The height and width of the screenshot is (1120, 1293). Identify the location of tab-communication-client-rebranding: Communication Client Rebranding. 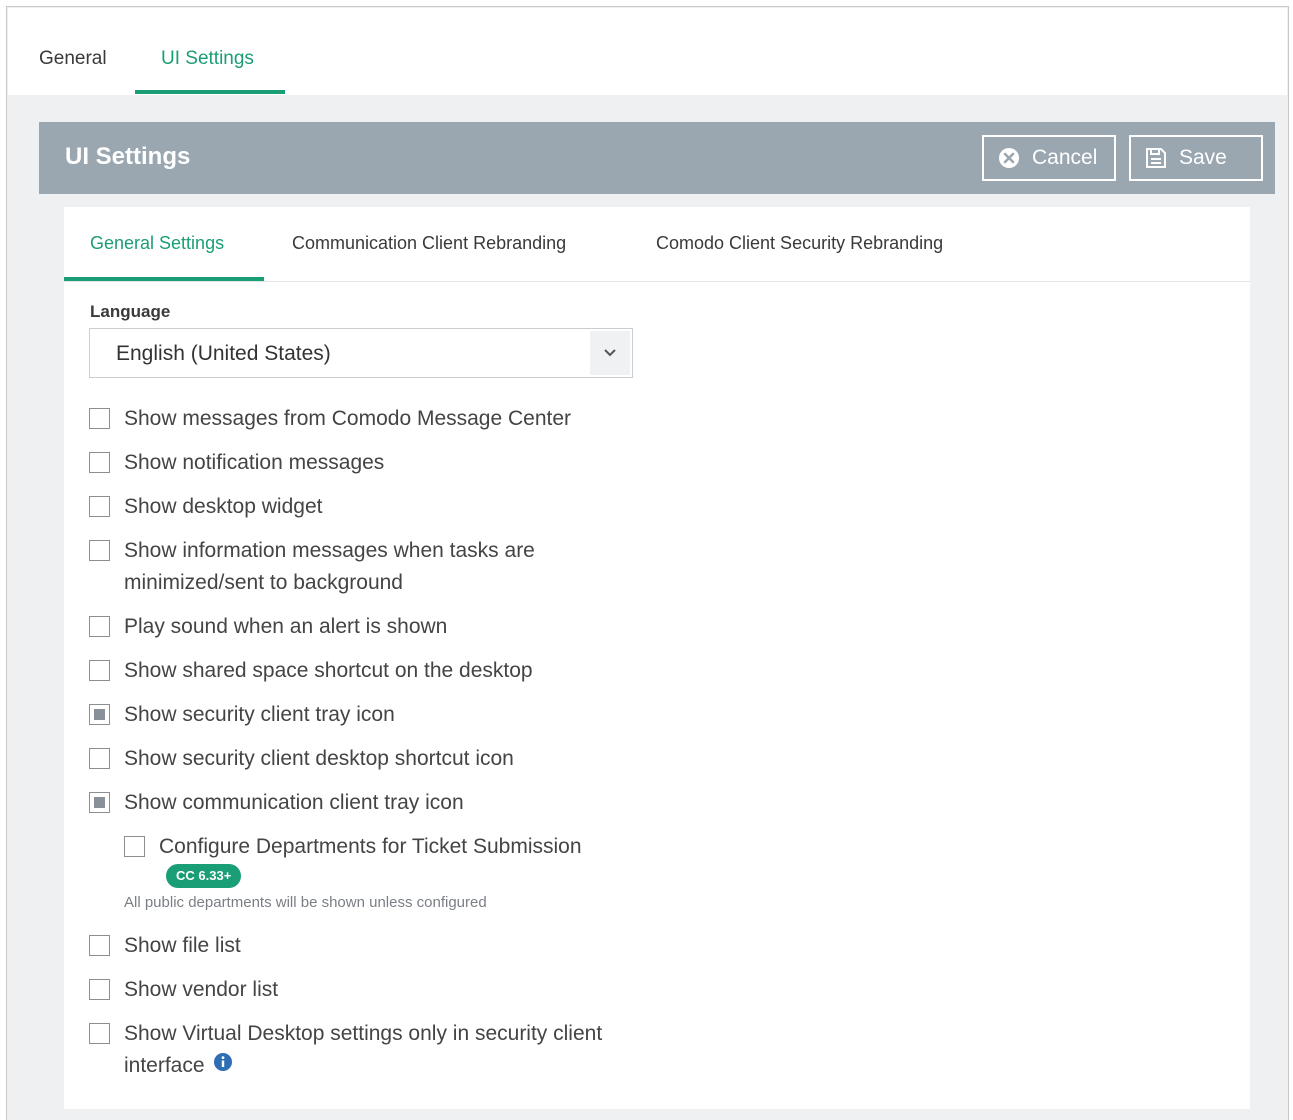
(429, 243).